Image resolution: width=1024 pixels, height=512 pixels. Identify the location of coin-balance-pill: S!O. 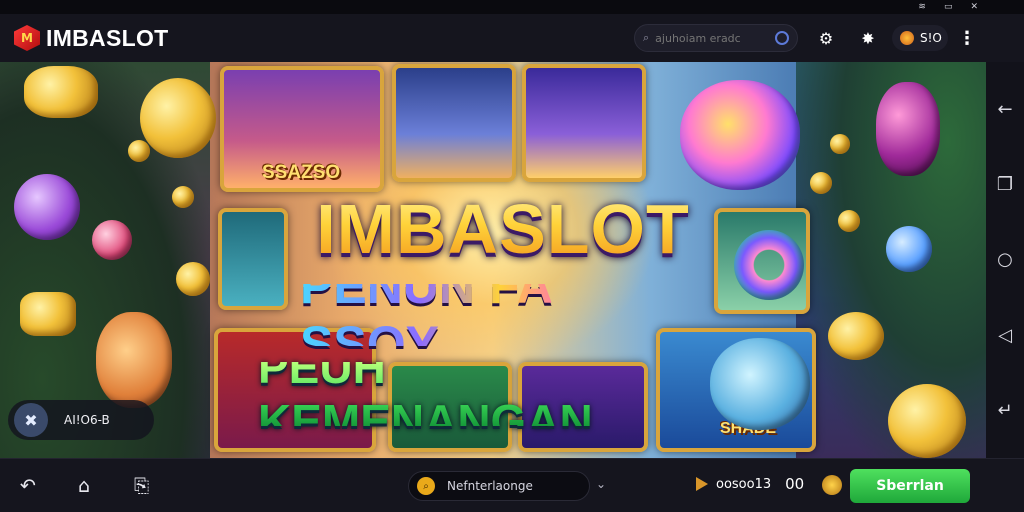
(920, 38).